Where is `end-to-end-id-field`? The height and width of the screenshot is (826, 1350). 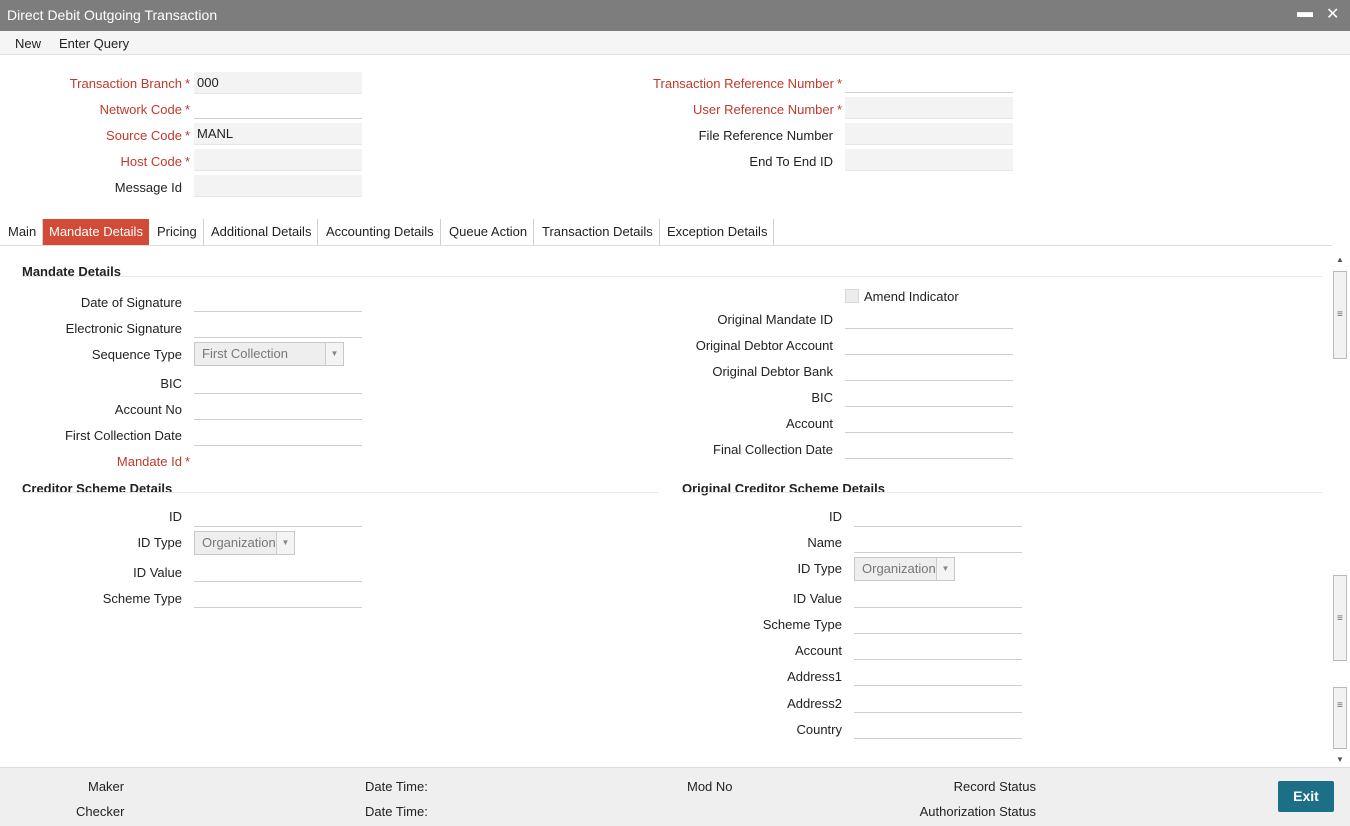
end-to-end-id-field is located at coordinates (929, 160).